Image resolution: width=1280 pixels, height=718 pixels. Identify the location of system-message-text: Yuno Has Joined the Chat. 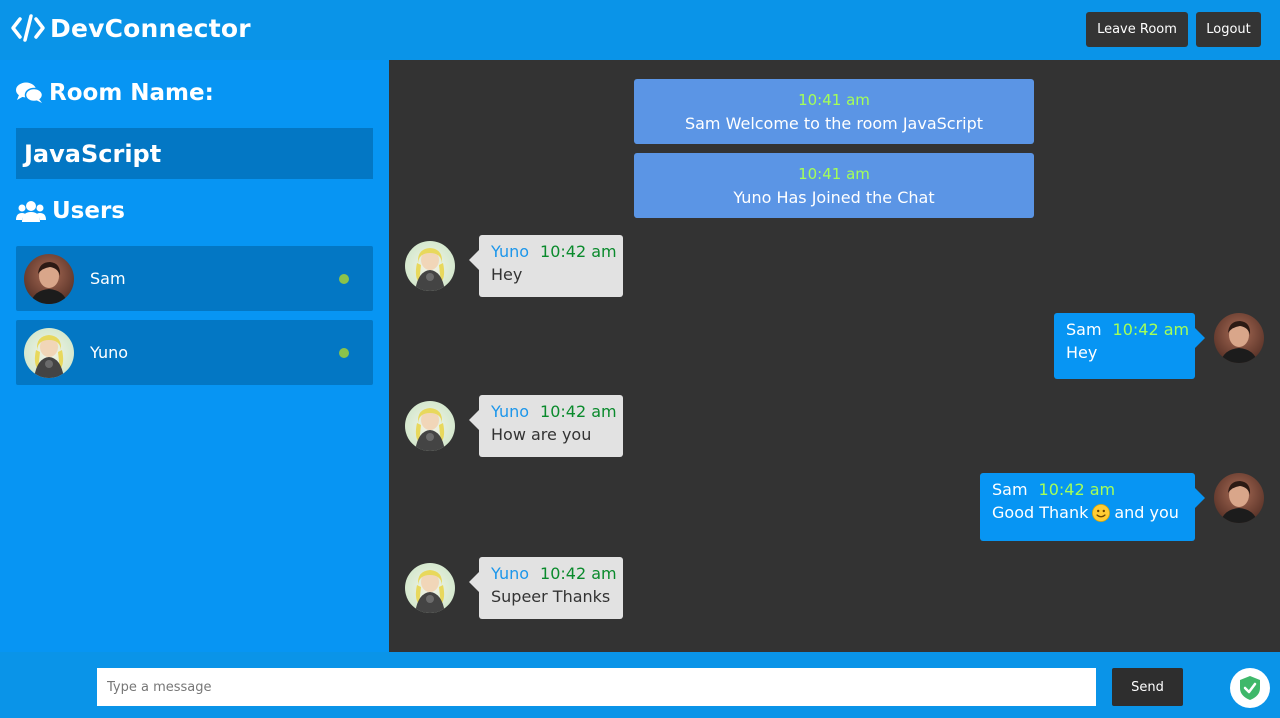
(834, 197).